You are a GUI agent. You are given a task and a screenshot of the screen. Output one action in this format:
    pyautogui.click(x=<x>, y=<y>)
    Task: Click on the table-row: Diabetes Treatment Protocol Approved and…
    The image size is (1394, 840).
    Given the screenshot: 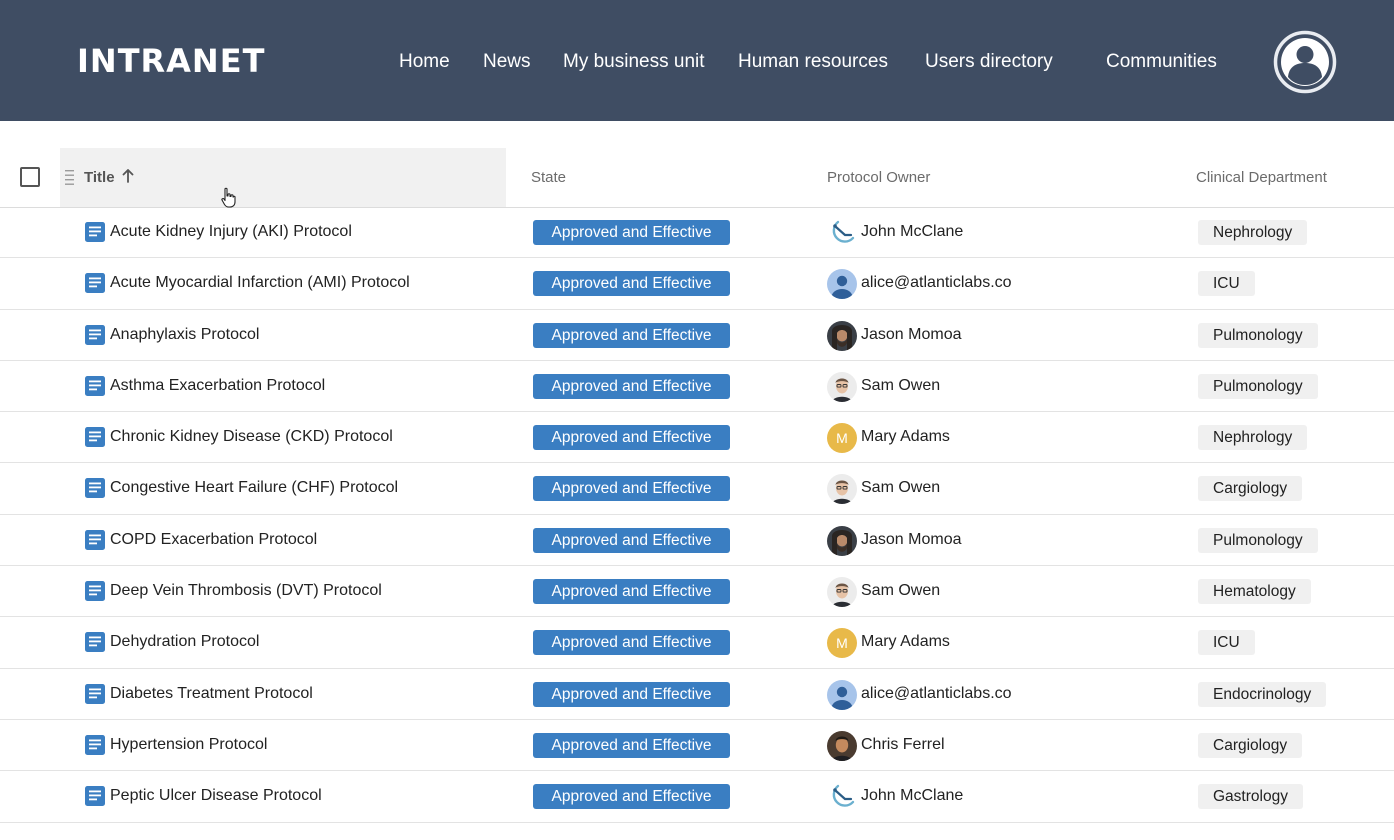 What is the action you would take?
    pyautogui.click(x=697, y=694)
    